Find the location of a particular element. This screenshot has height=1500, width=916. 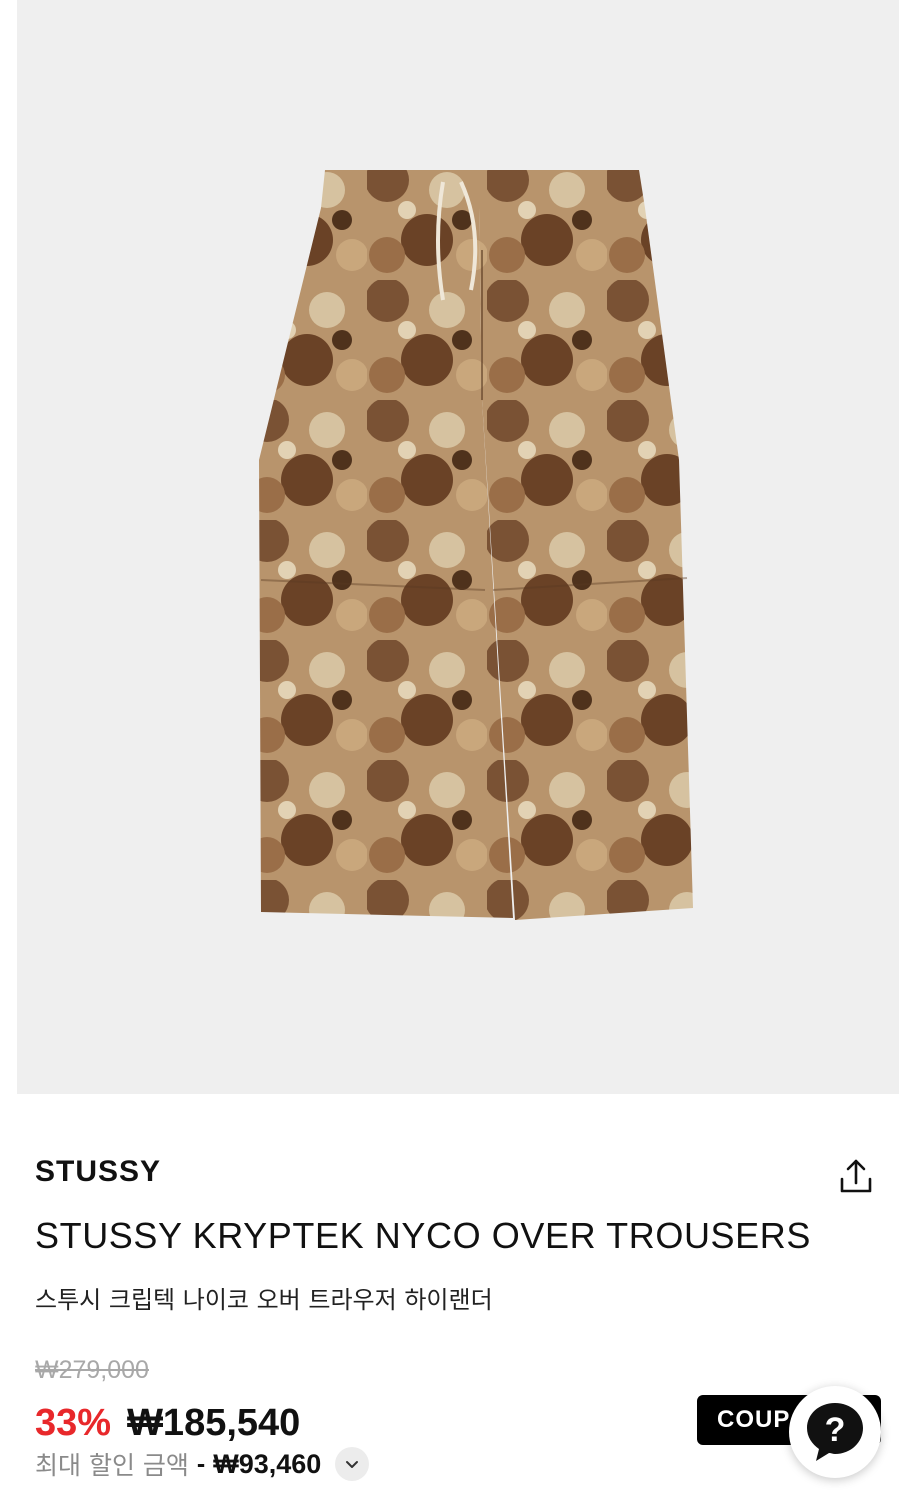

share-button is located at coordinates (856, 1176).